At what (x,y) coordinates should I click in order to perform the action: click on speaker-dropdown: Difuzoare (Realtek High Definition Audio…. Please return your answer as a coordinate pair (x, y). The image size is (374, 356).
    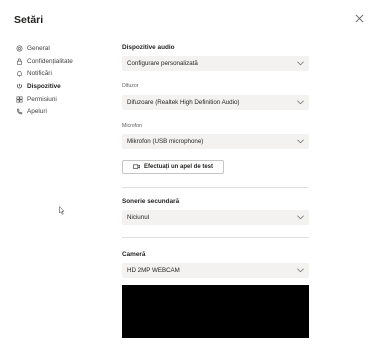
    Looking at the image, I should click on (215, 102).